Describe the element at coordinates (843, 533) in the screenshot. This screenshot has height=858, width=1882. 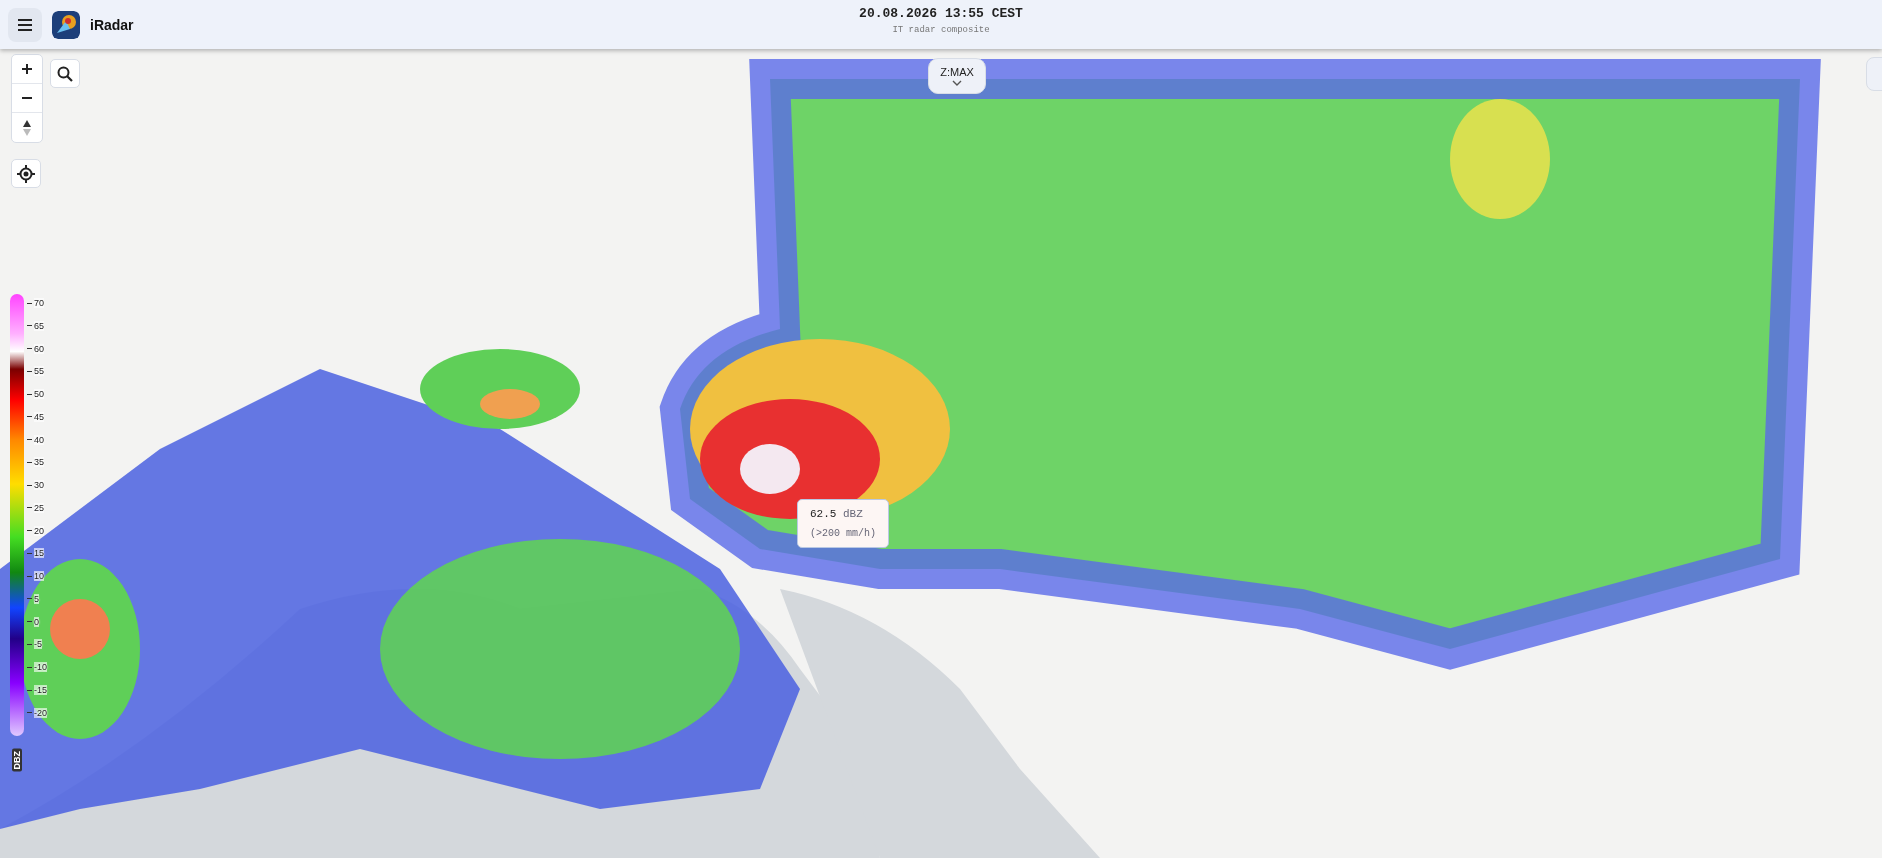
I see `tooltip-rate: (>200 mm/h)` at that location.